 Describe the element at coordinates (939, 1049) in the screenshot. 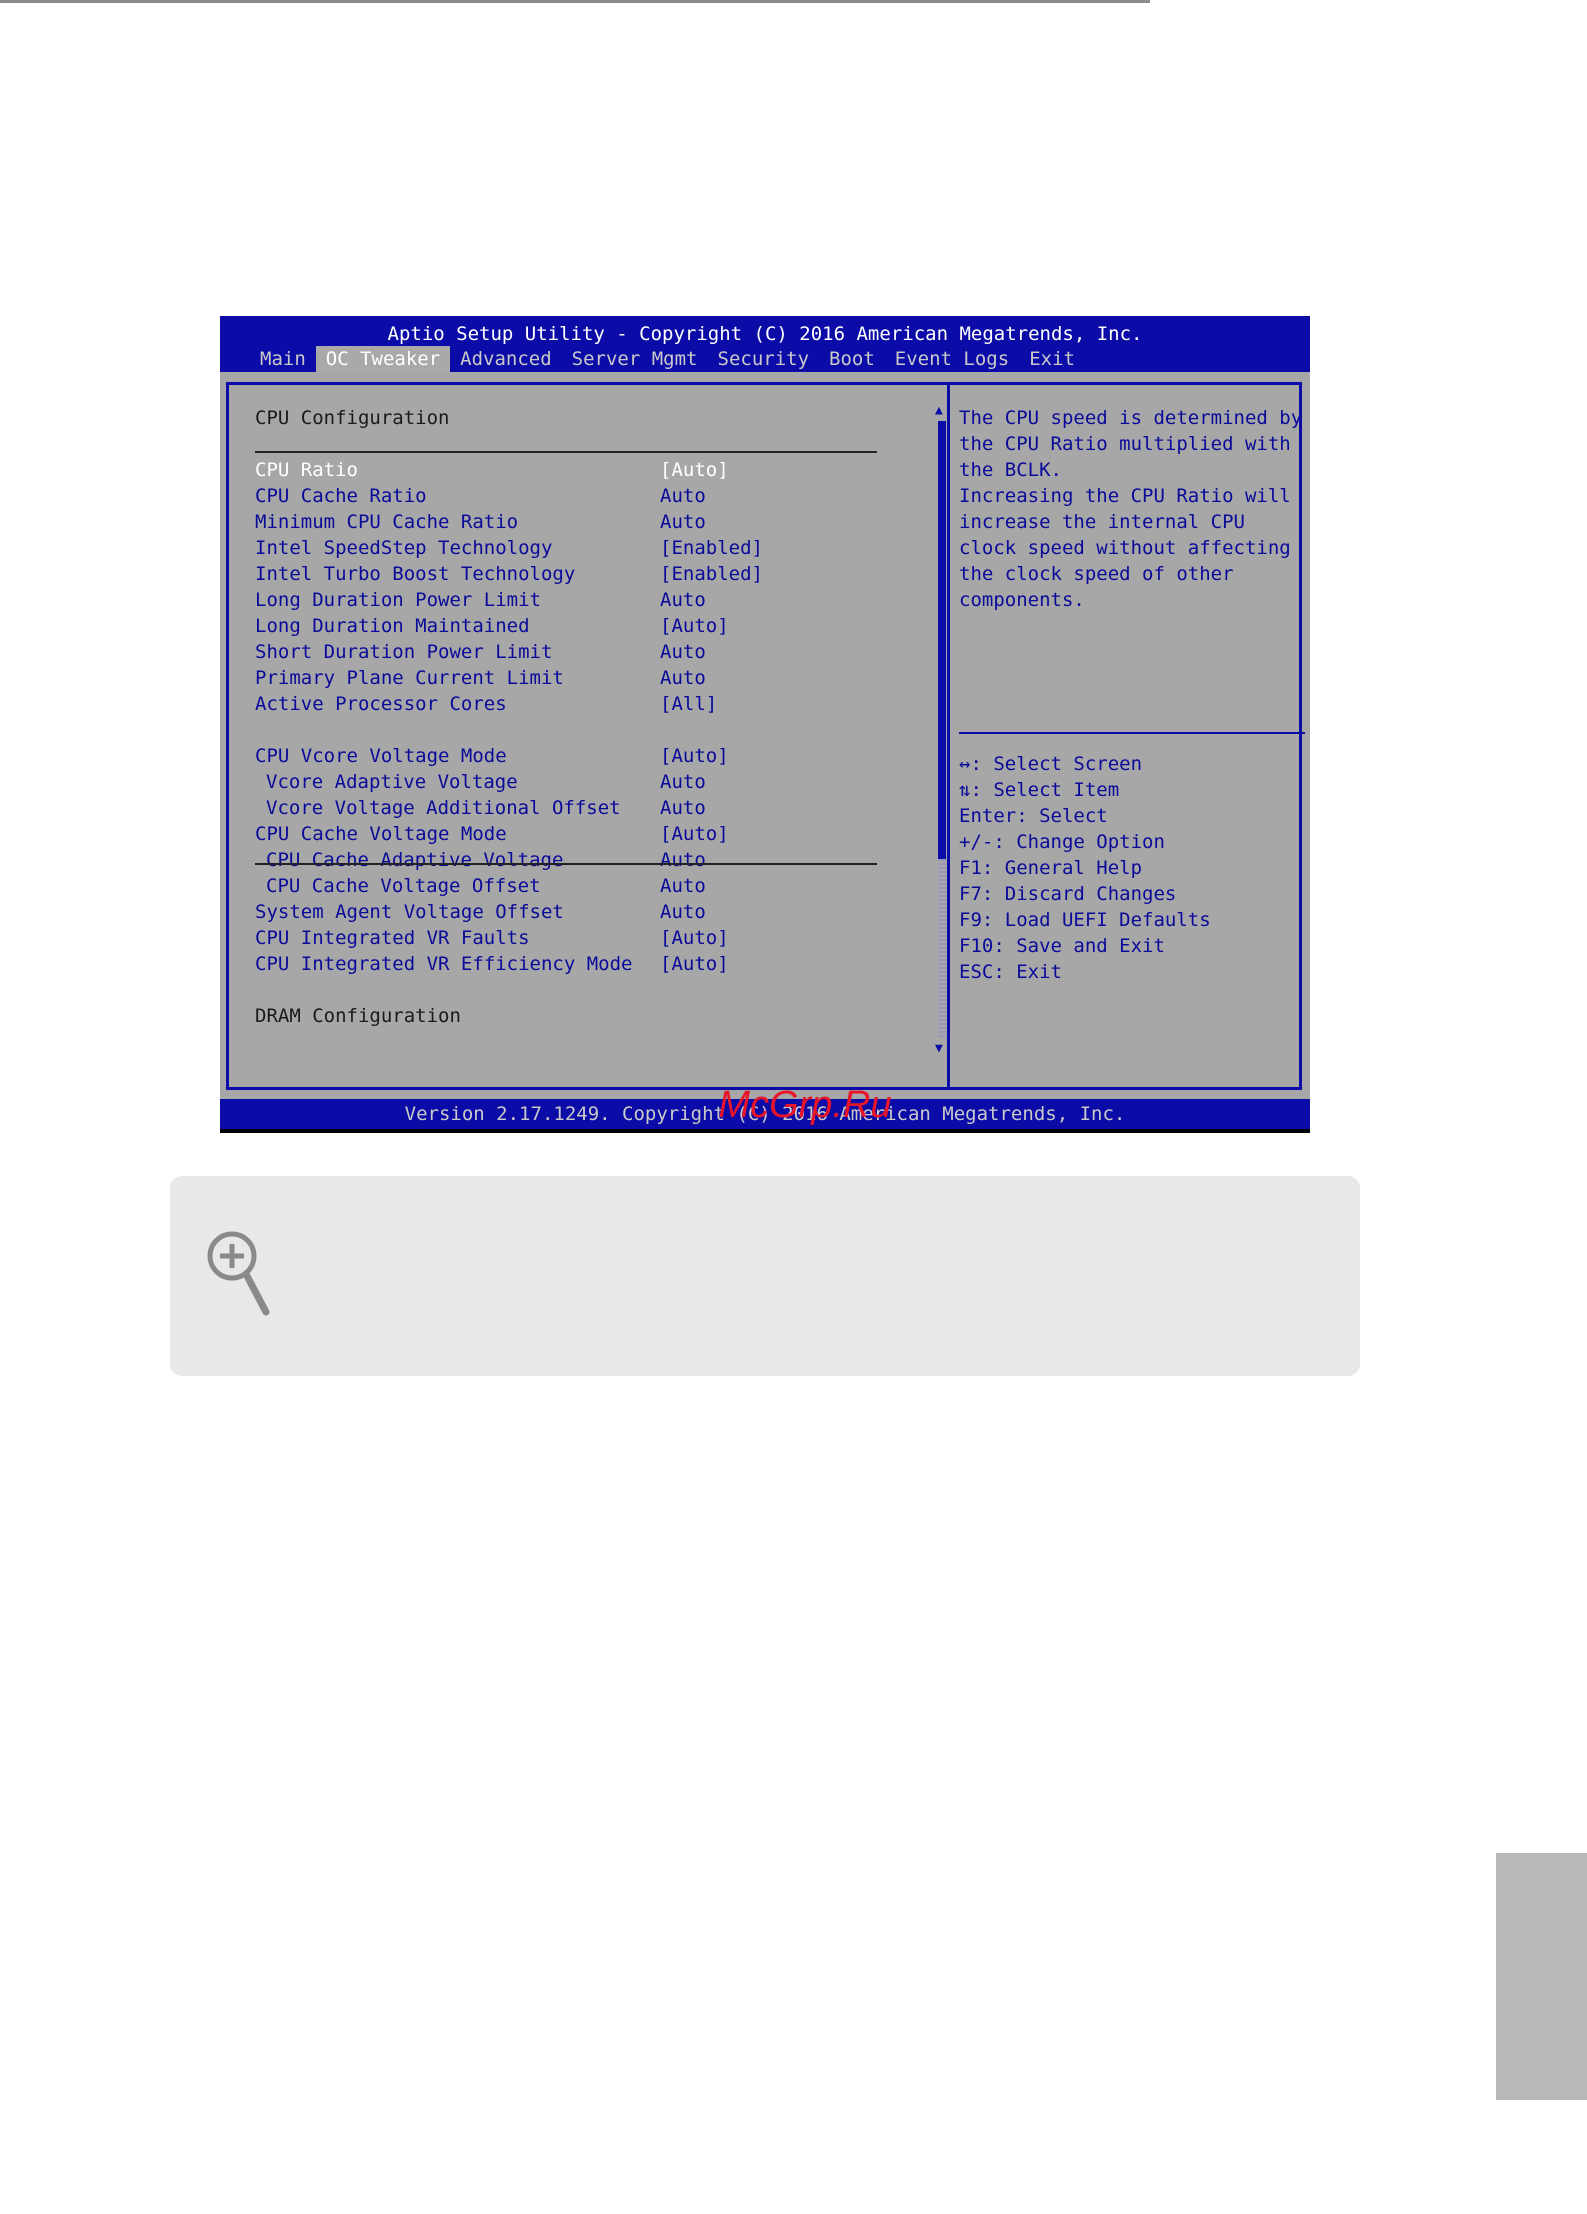

I see `scroll-down-arrow-icon: ▼` at that location.